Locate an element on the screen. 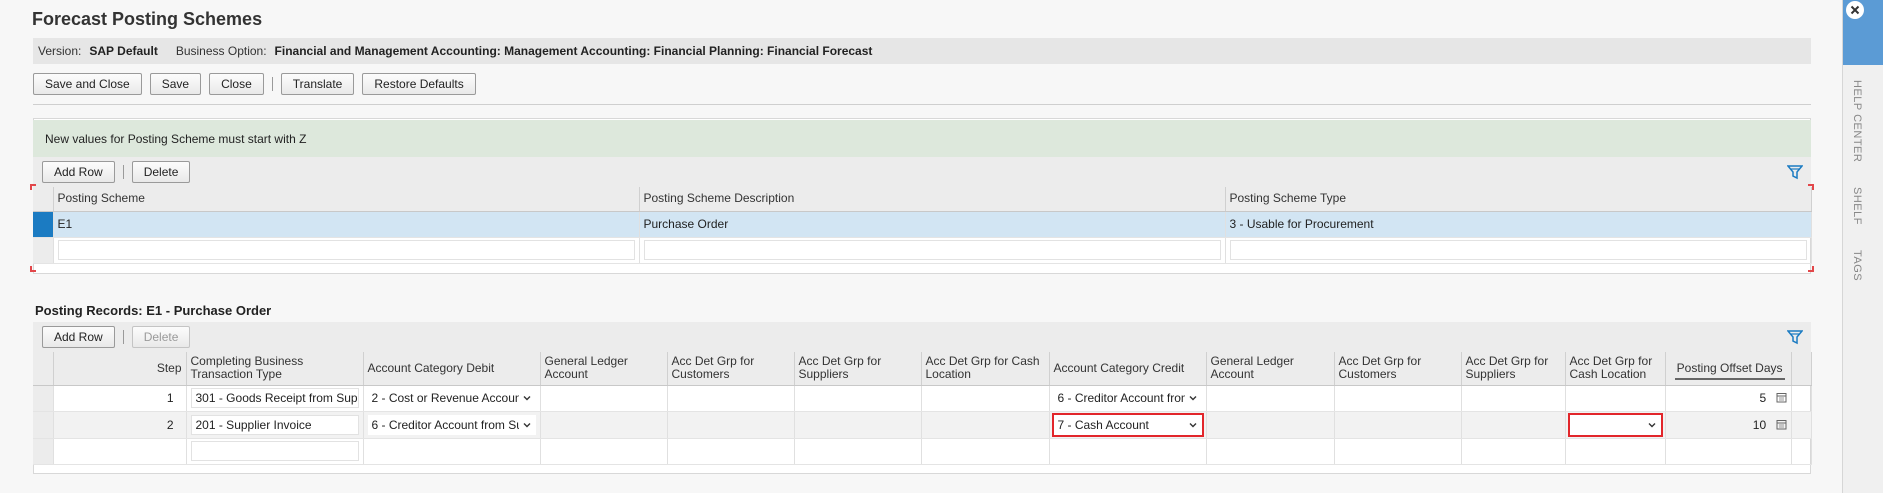  acc-cat-credit-cell: 6 - Creditor Account from Supplier is located at coordinates (1128, 398).